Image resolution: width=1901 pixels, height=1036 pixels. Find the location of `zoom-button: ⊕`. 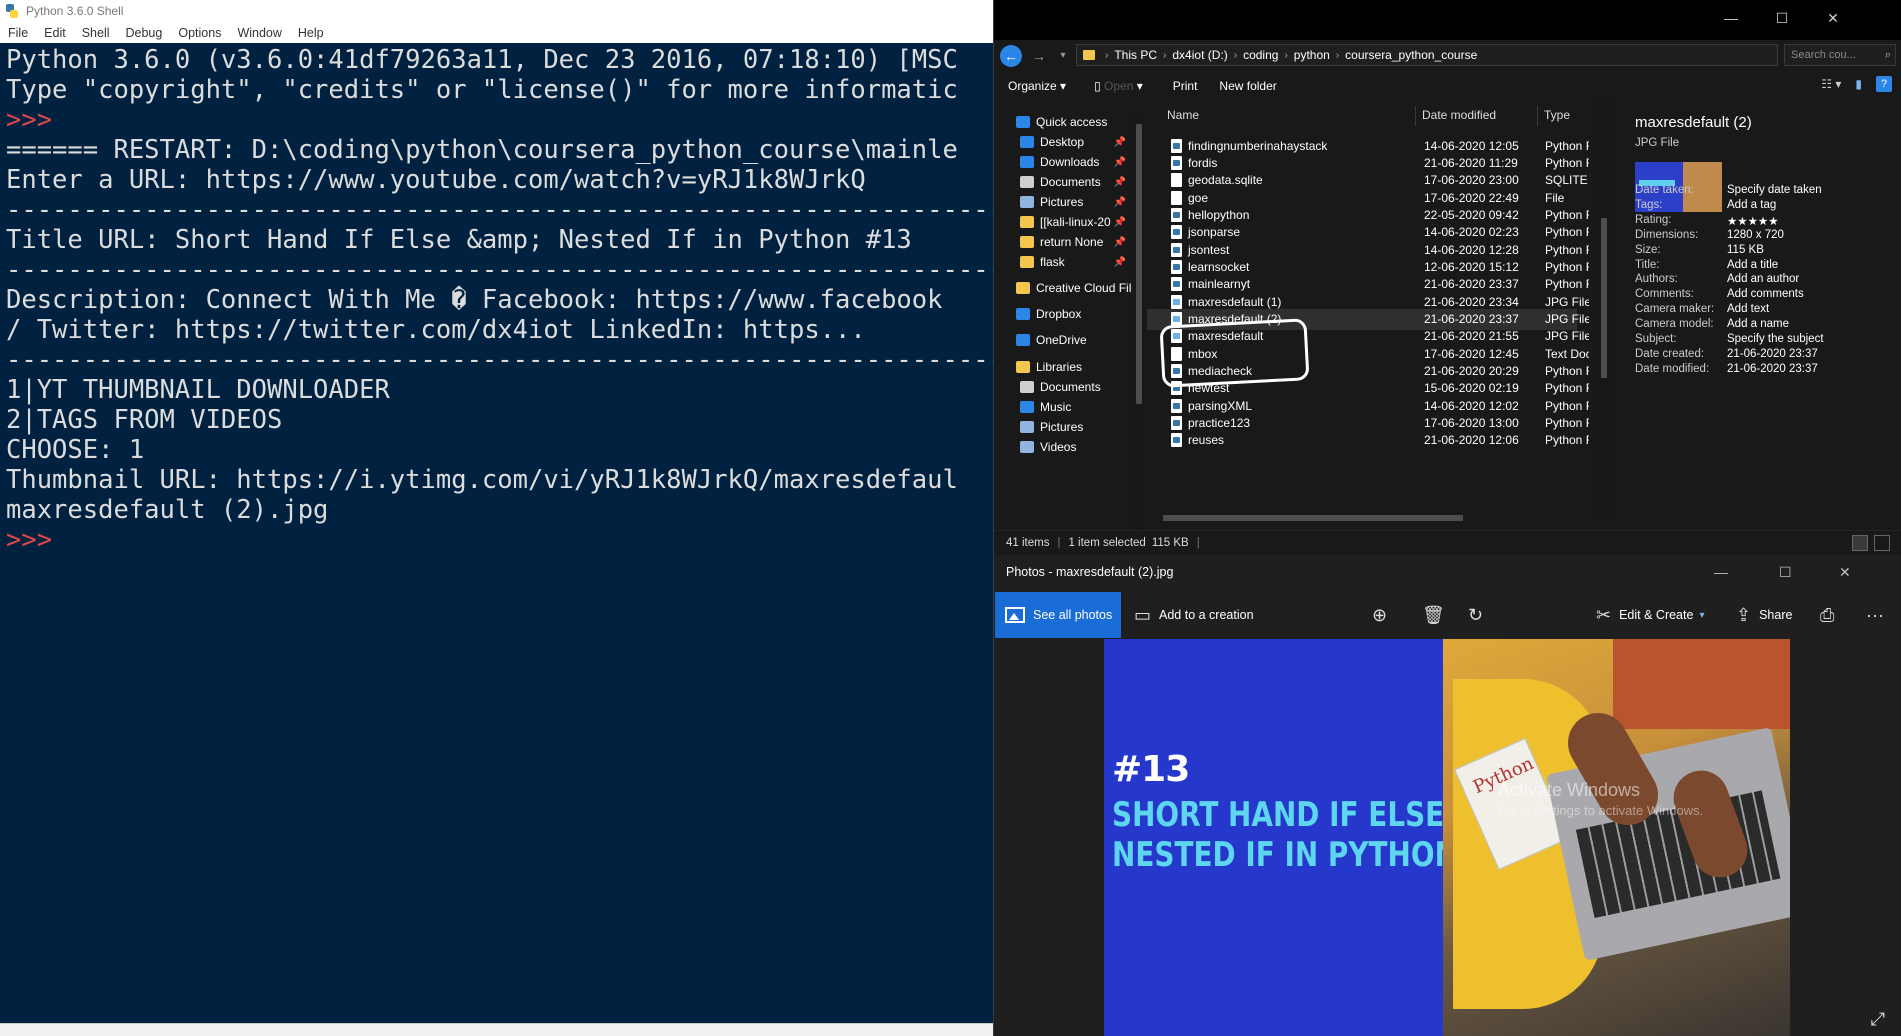

zoom-button: ⊕ is located at coordinates (1383, 615).